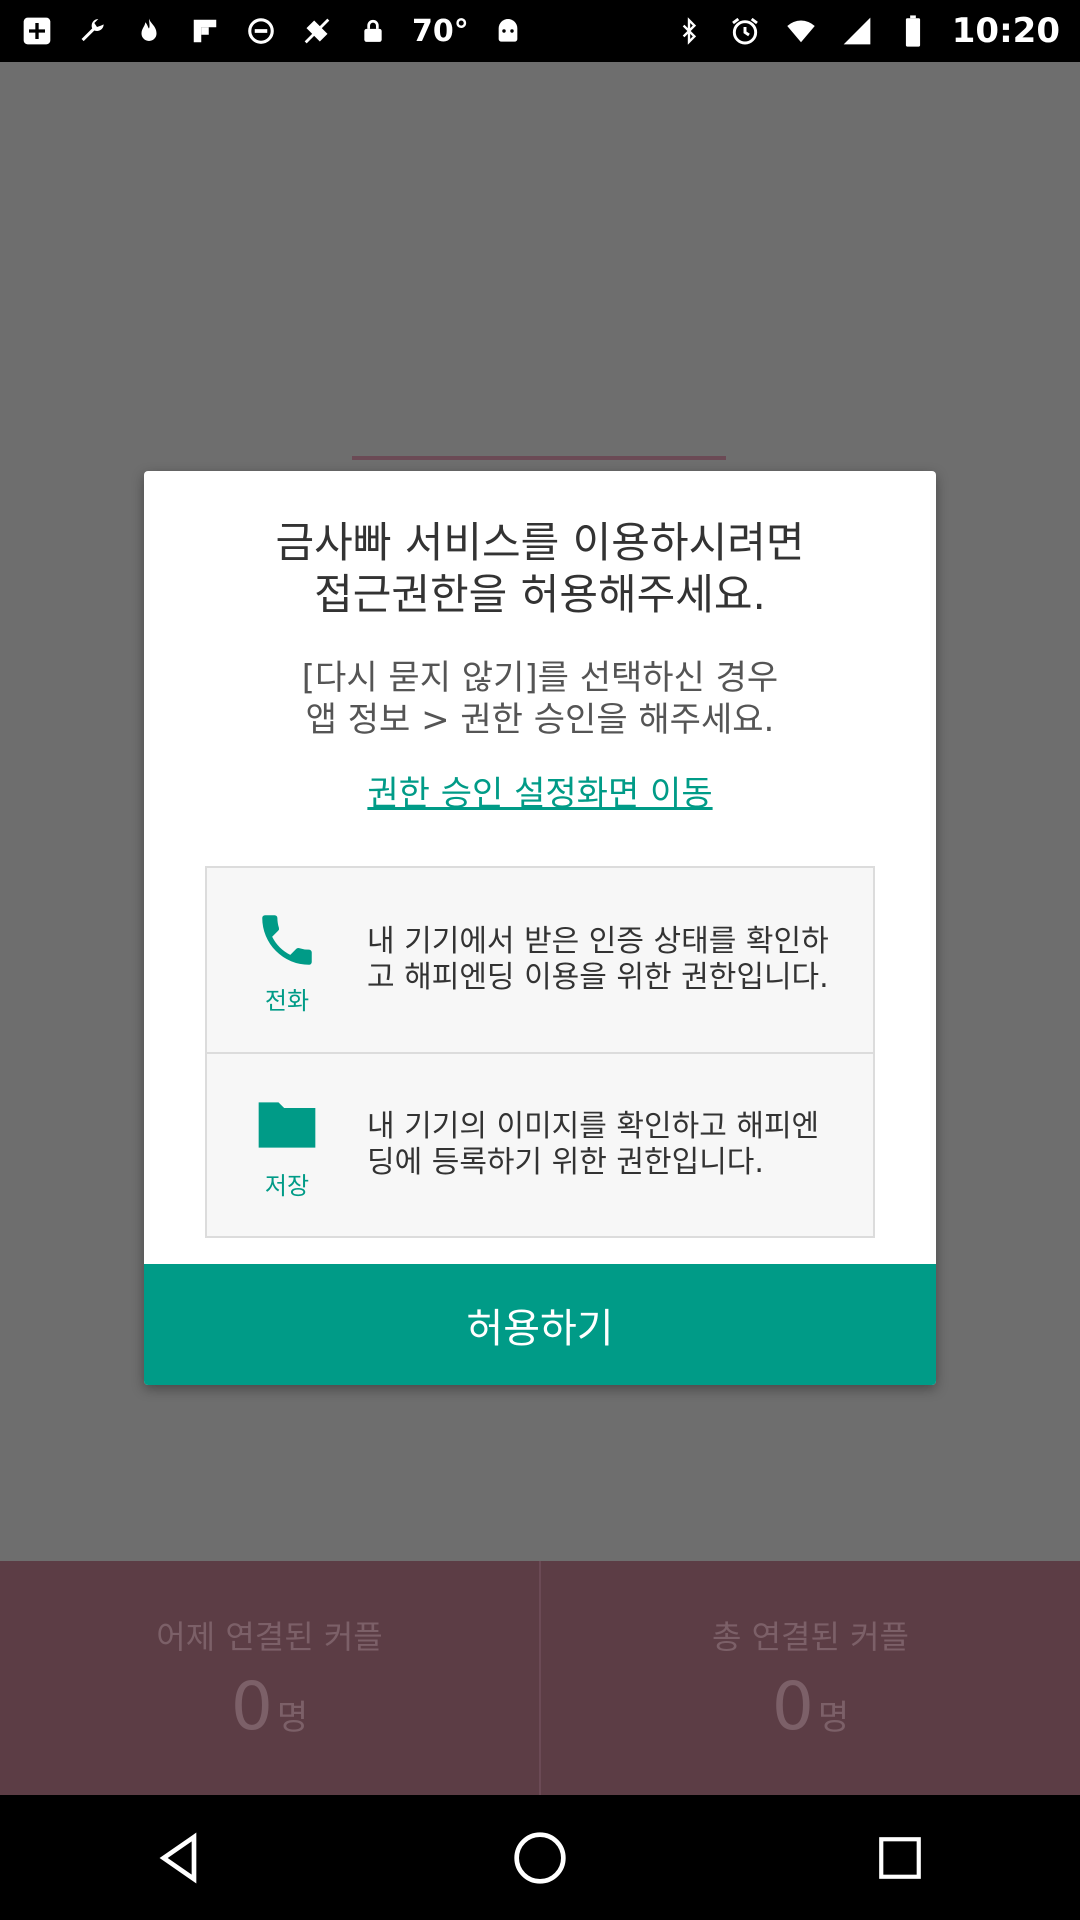 The height and width of the screenshot is (1920, 1080). I want to click on couple-stats-panel: 어제 연결된 커플 0 명 총 연결된 커플 0 명, so click(540, 1678).